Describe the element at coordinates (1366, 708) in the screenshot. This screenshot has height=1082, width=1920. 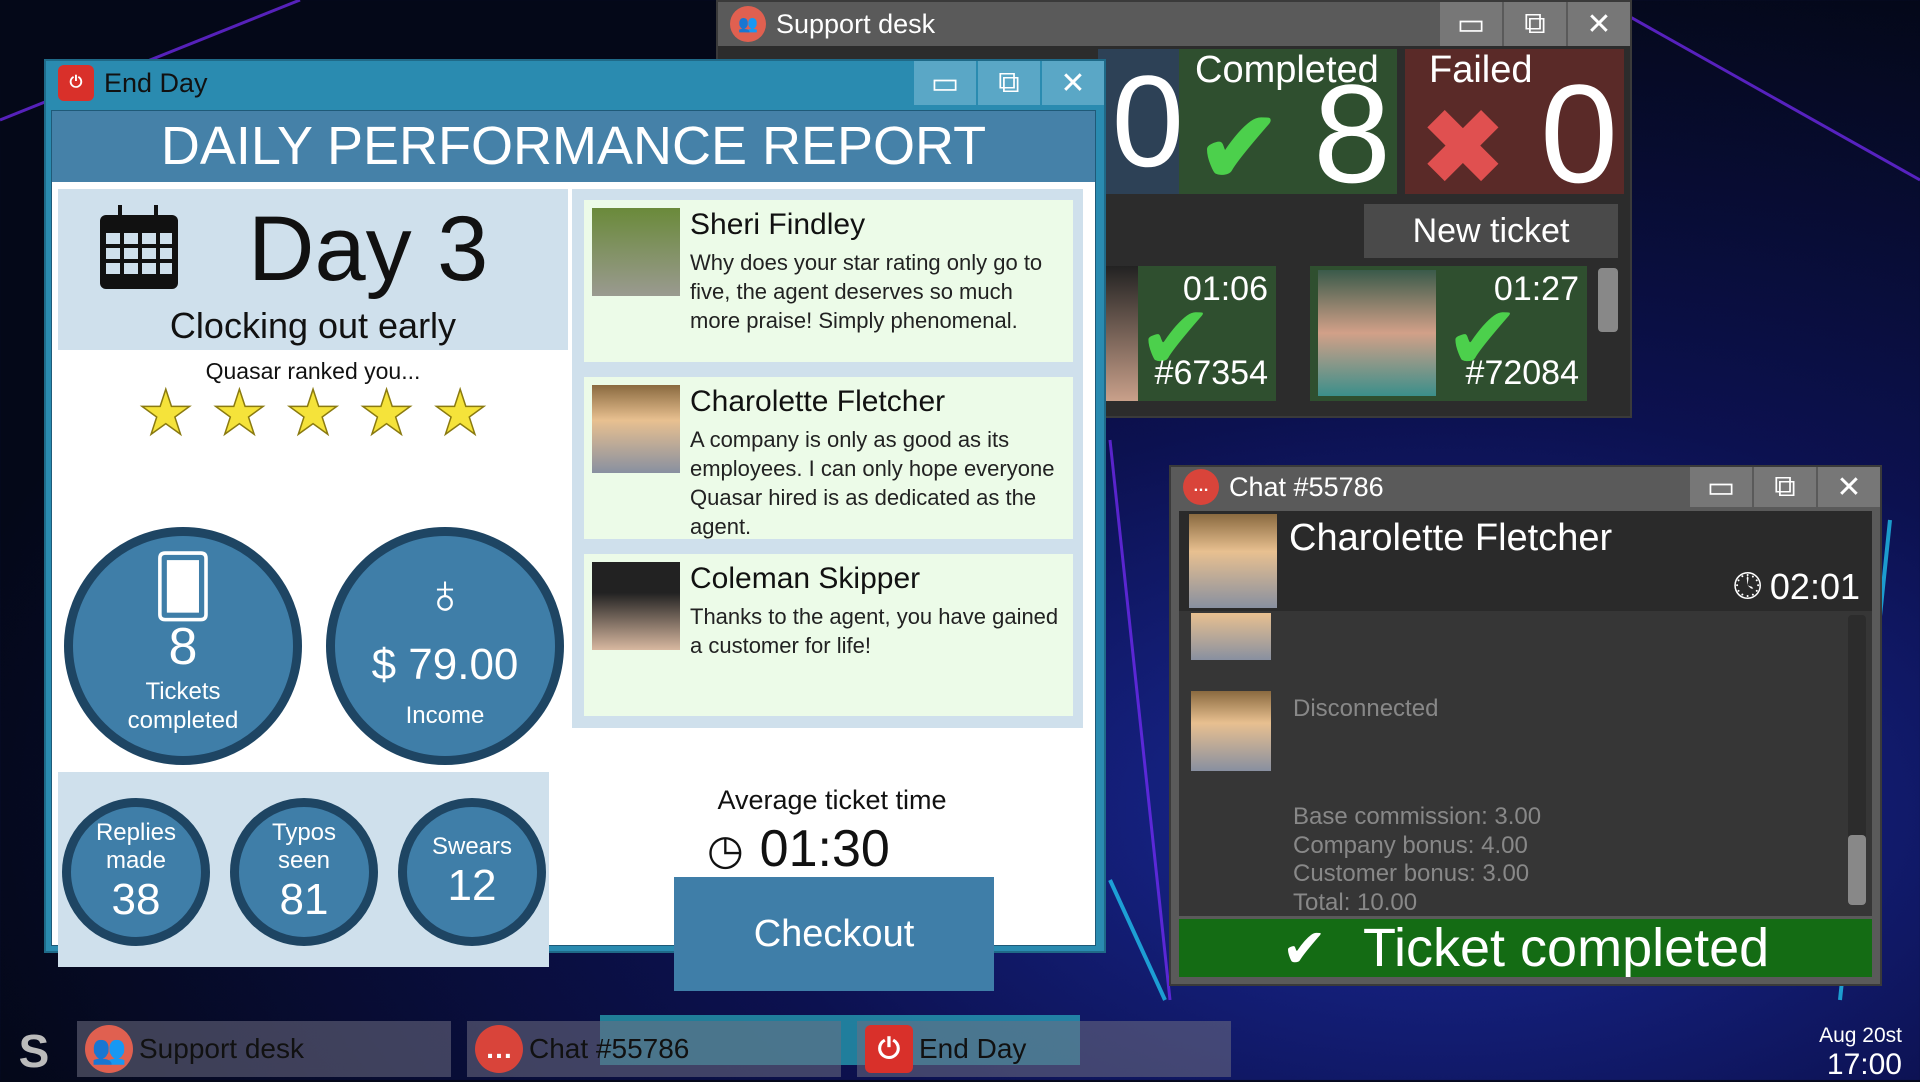
I see `chat-message: Disconnected` at that location.